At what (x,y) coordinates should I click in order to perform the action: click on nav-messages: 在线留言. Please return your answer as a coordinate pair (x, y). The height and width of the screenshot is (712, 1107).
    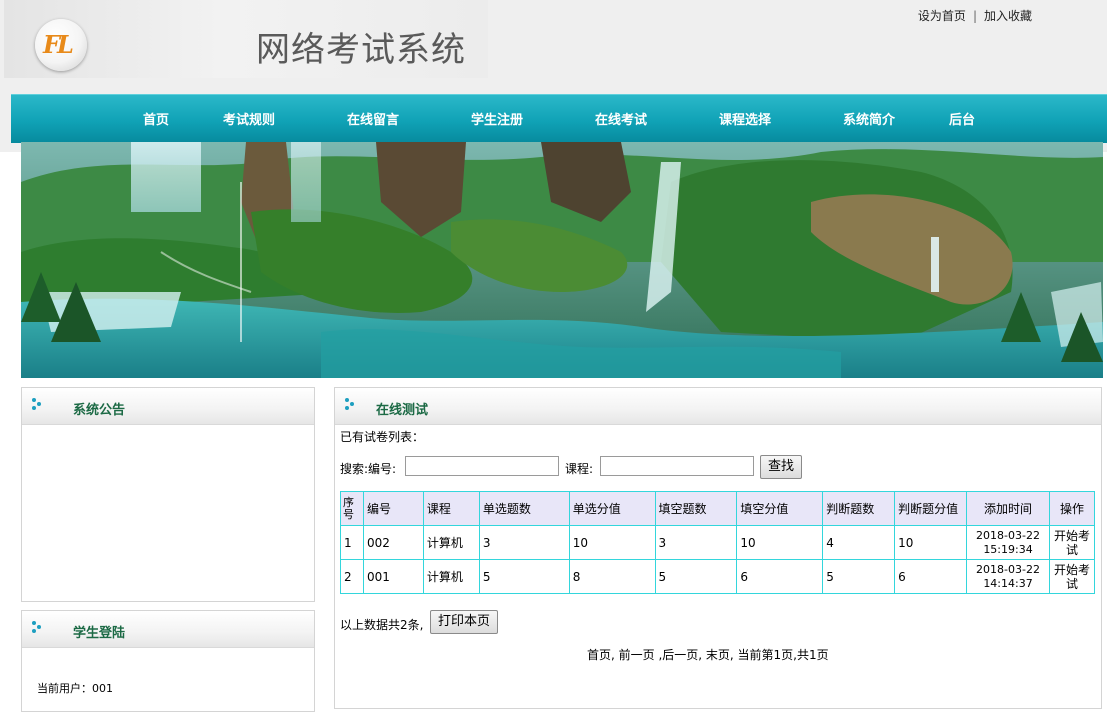
    Looking at the image, I should click on (373, 118).